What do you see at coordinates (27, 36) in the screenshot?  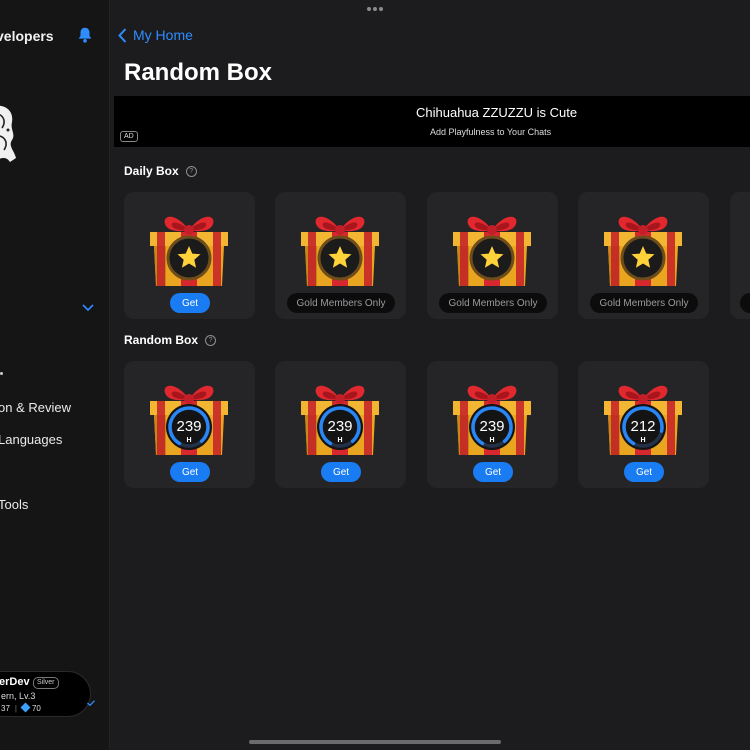 I see `sidebar-title: velopers` at bounding box center [27, 36].